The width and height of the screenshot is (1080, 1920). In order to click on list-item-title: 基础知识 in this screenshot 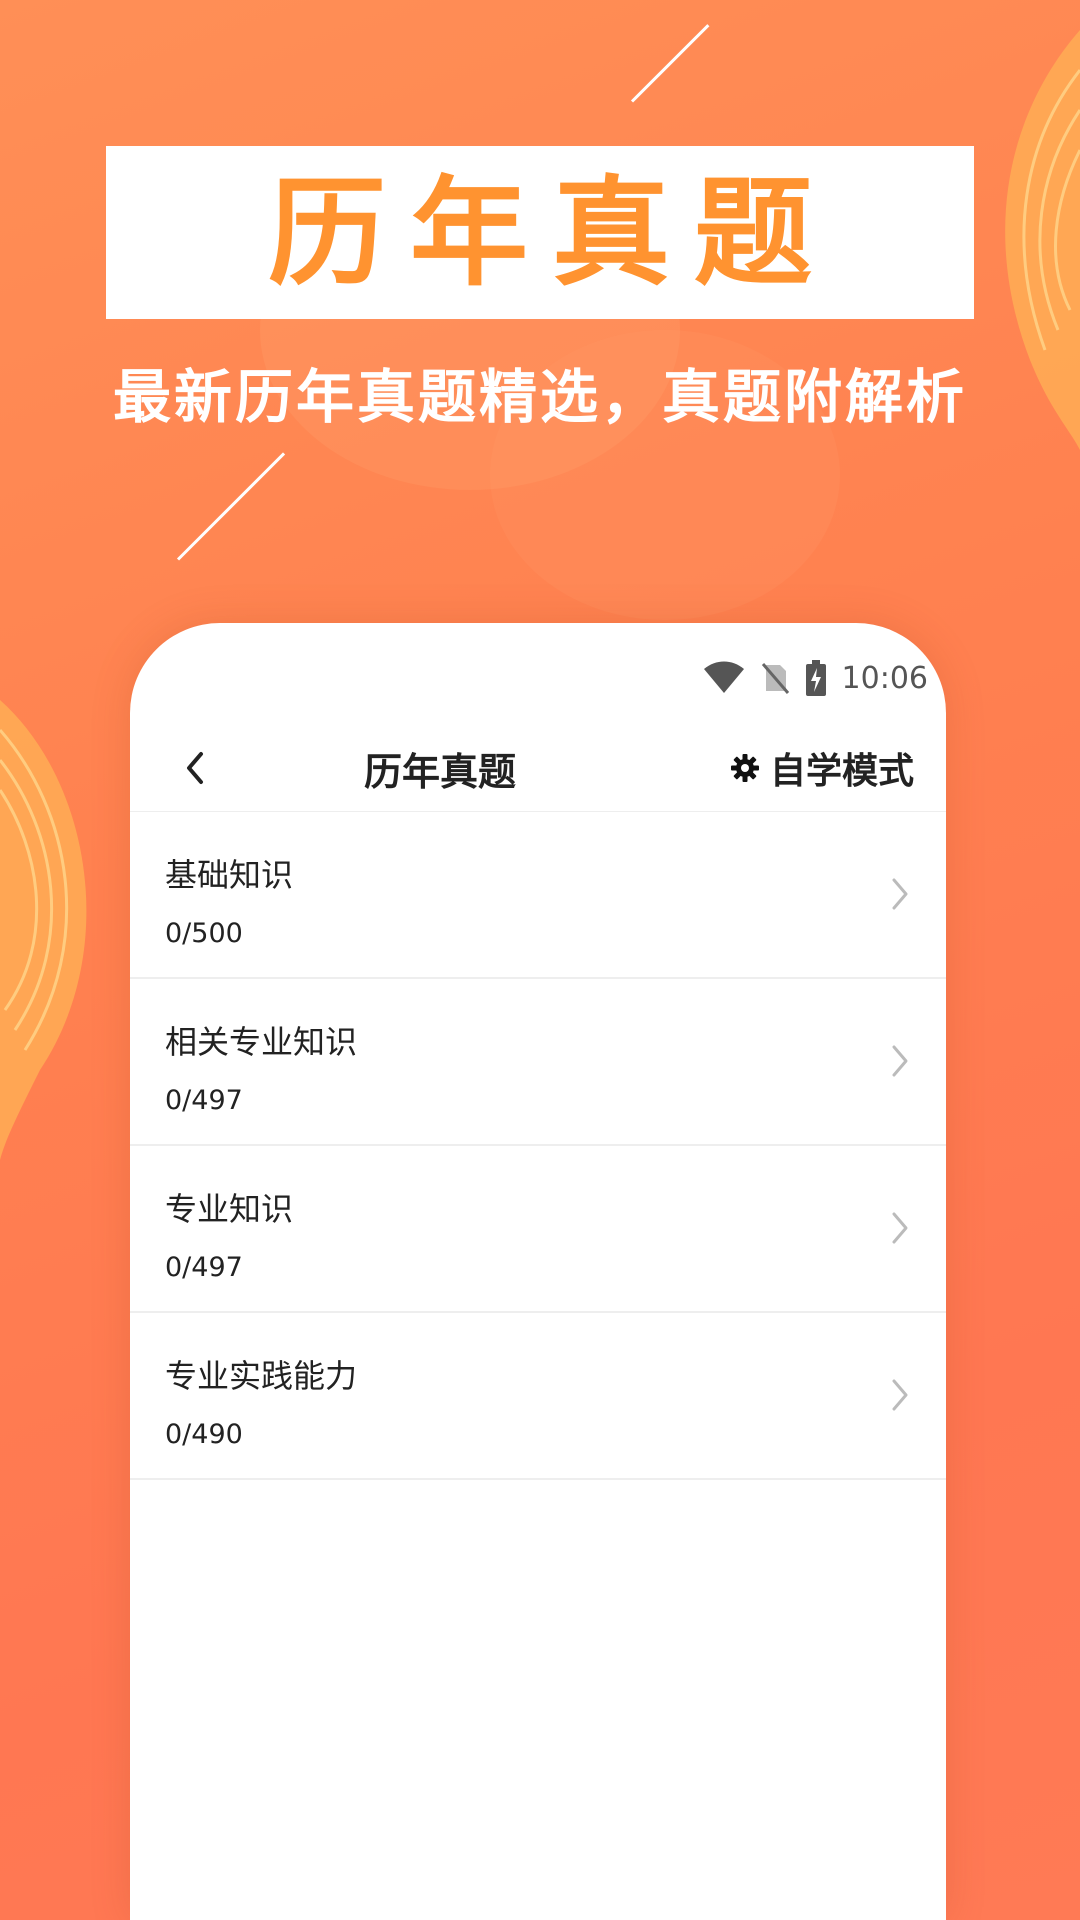, I will do `click(229, 875)`.